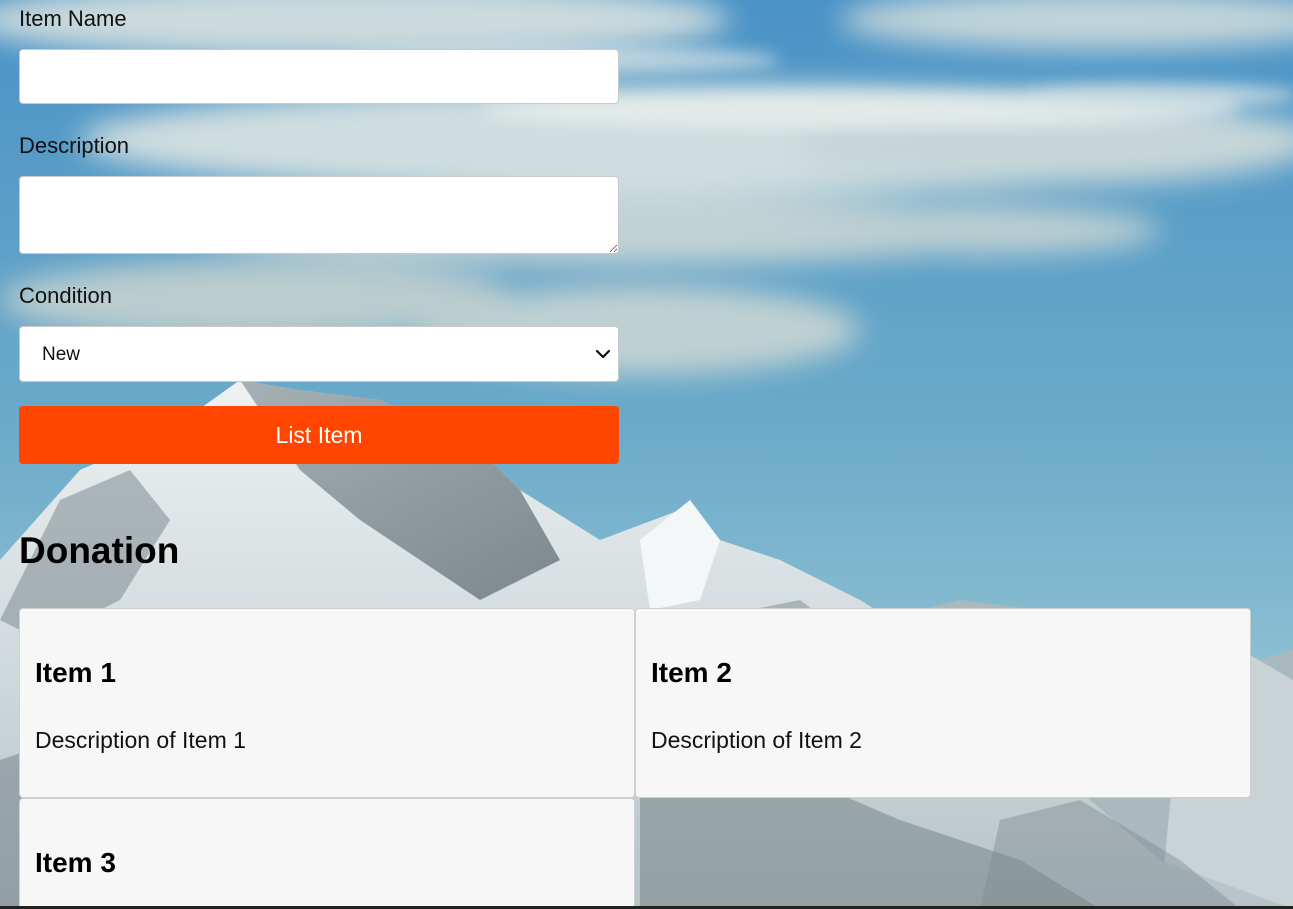  I want to click on item-card: Item 3, so click(327, 853).